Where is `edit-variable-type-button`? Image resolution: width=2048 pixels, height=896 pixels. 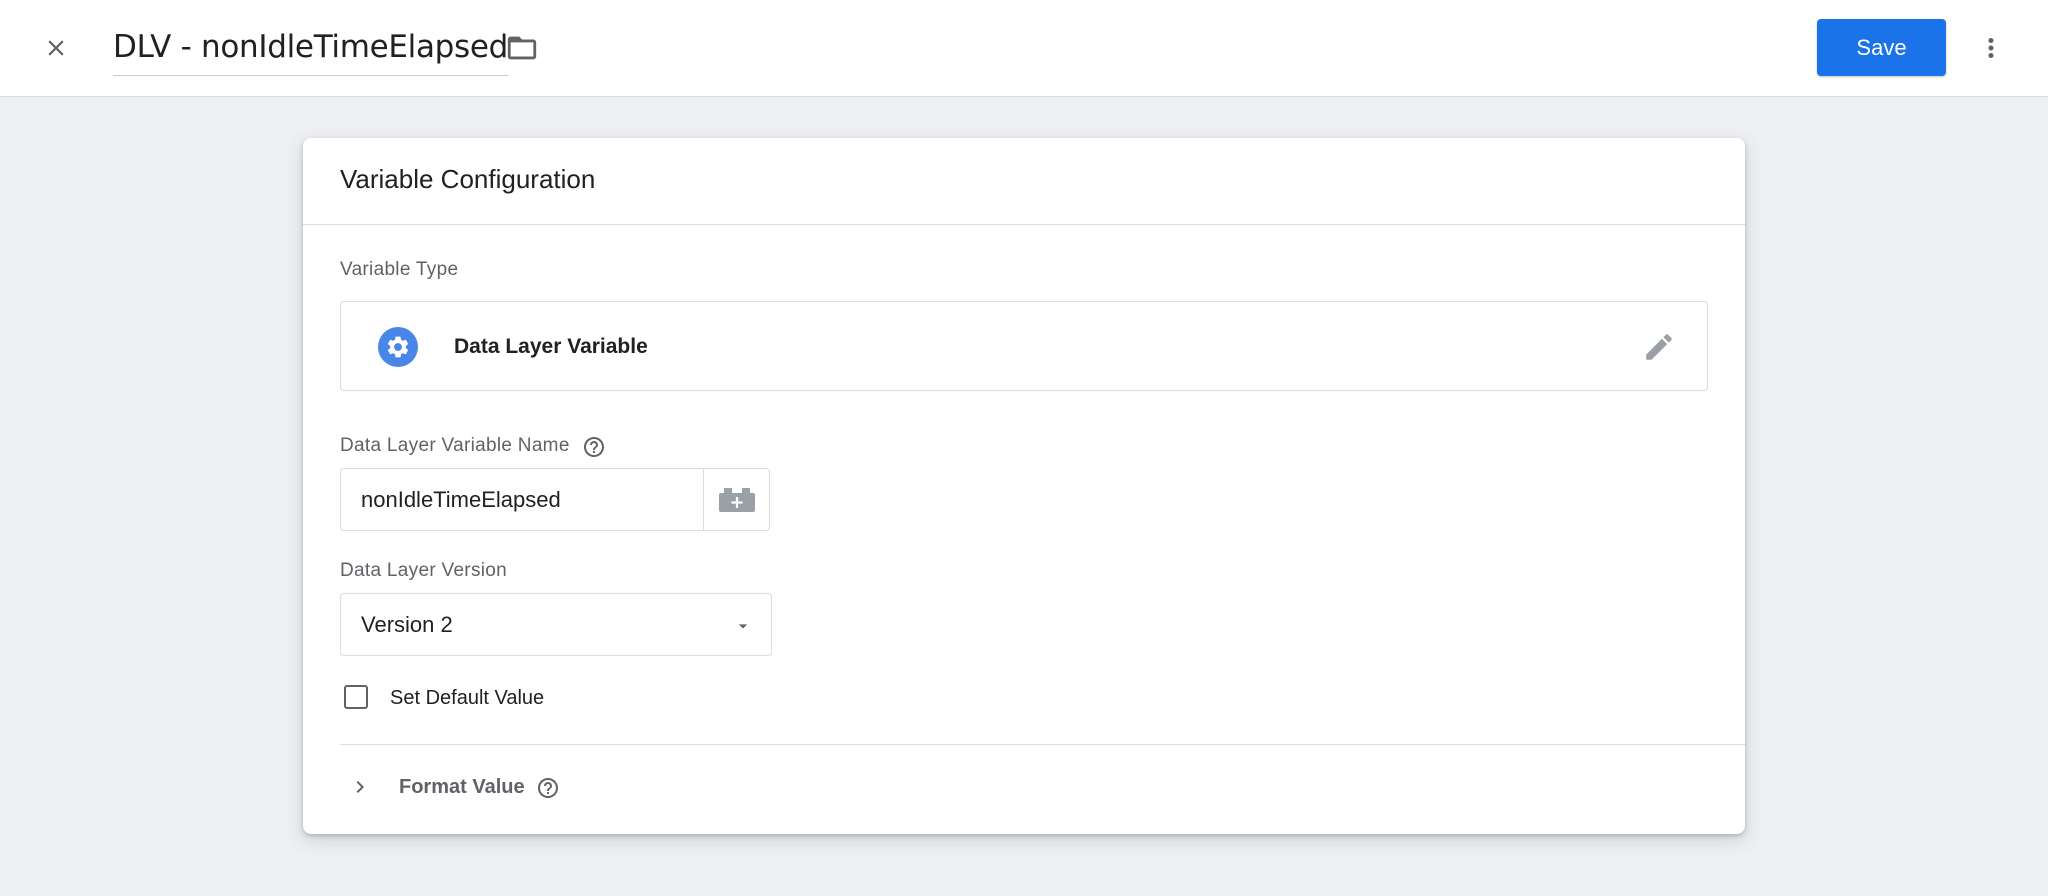
edit-variable-type-button is located at coordinates (1659, 347).